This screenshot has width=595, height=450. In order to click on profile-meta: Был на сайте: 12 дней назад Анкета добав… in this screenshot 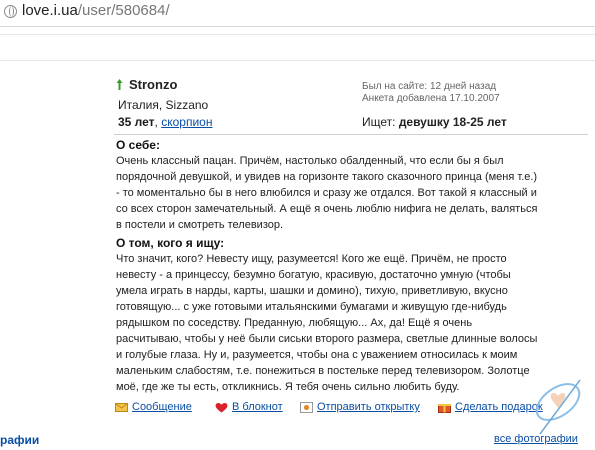, I will do `click(431, 93)`.